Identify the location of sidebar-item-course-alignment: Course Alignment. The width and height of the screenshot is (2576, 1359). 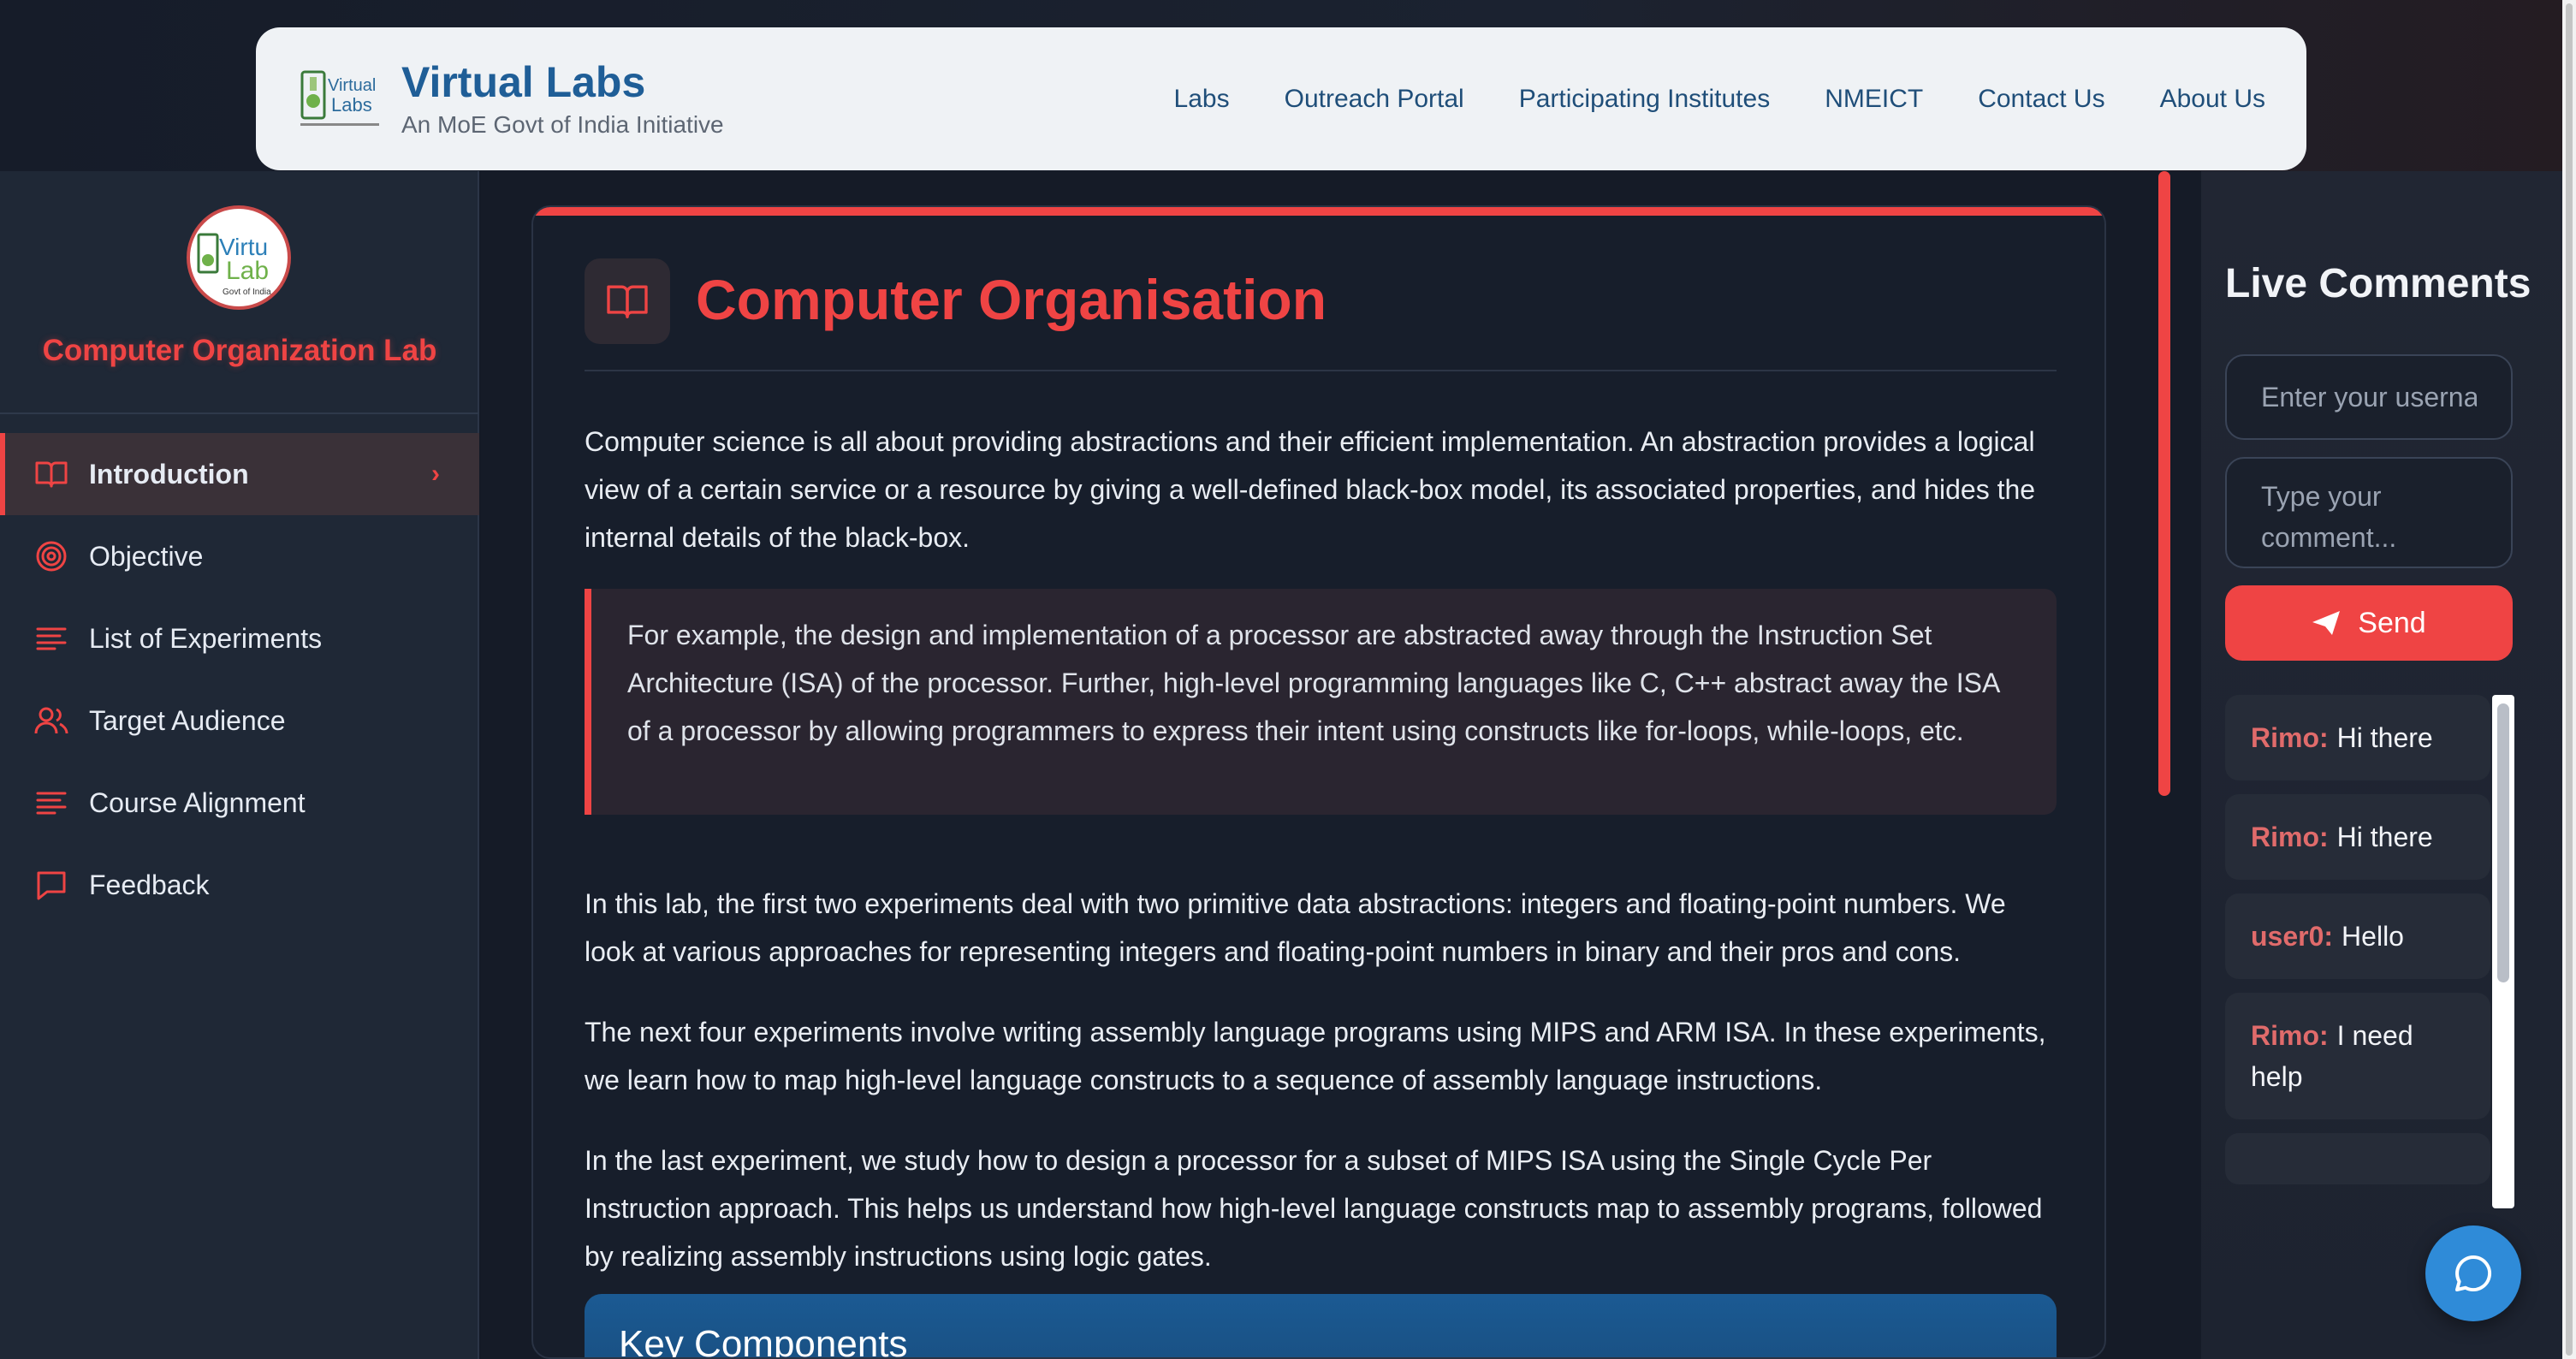
(239, 803).